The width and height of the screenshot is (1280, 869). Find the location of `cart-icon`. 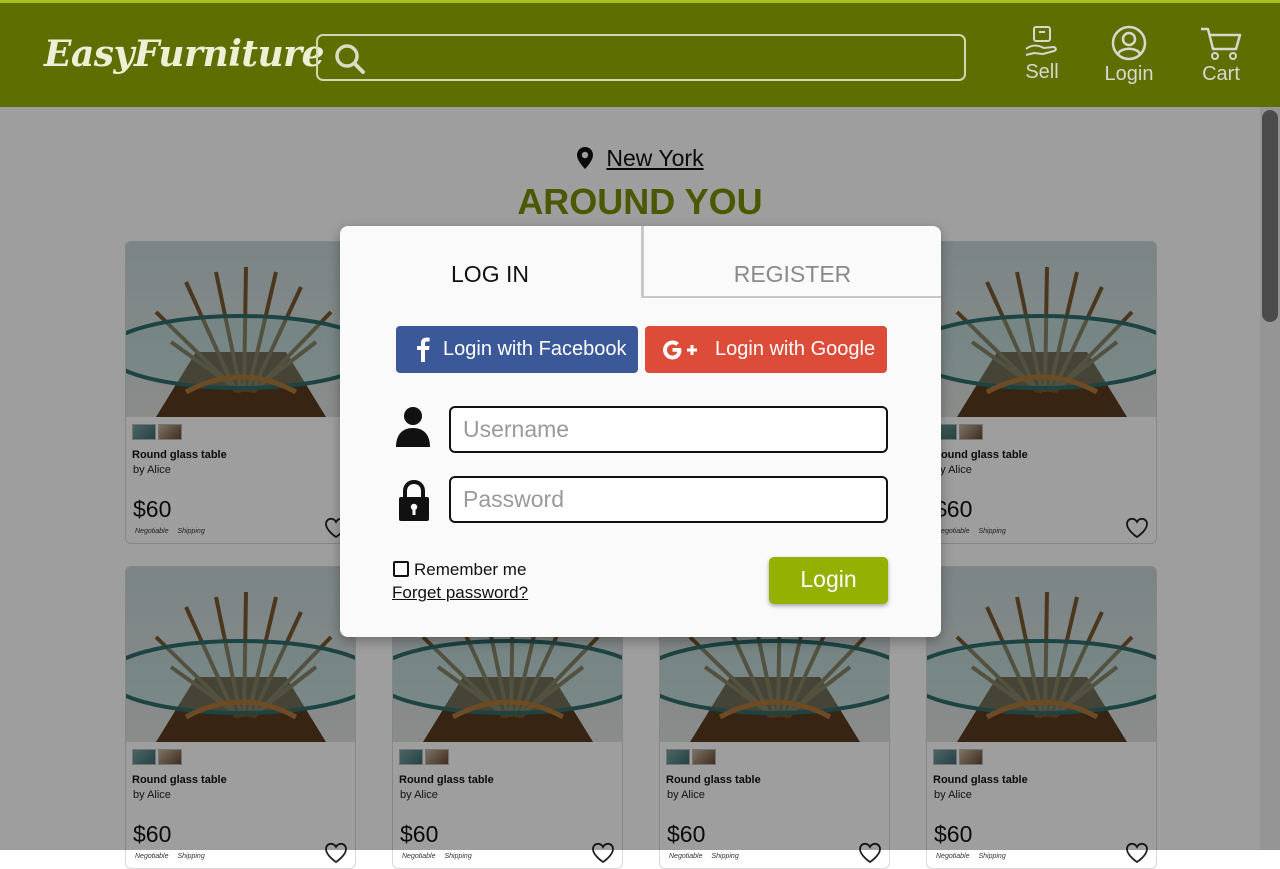

cart-icon is located at coordinates (1221, 43).